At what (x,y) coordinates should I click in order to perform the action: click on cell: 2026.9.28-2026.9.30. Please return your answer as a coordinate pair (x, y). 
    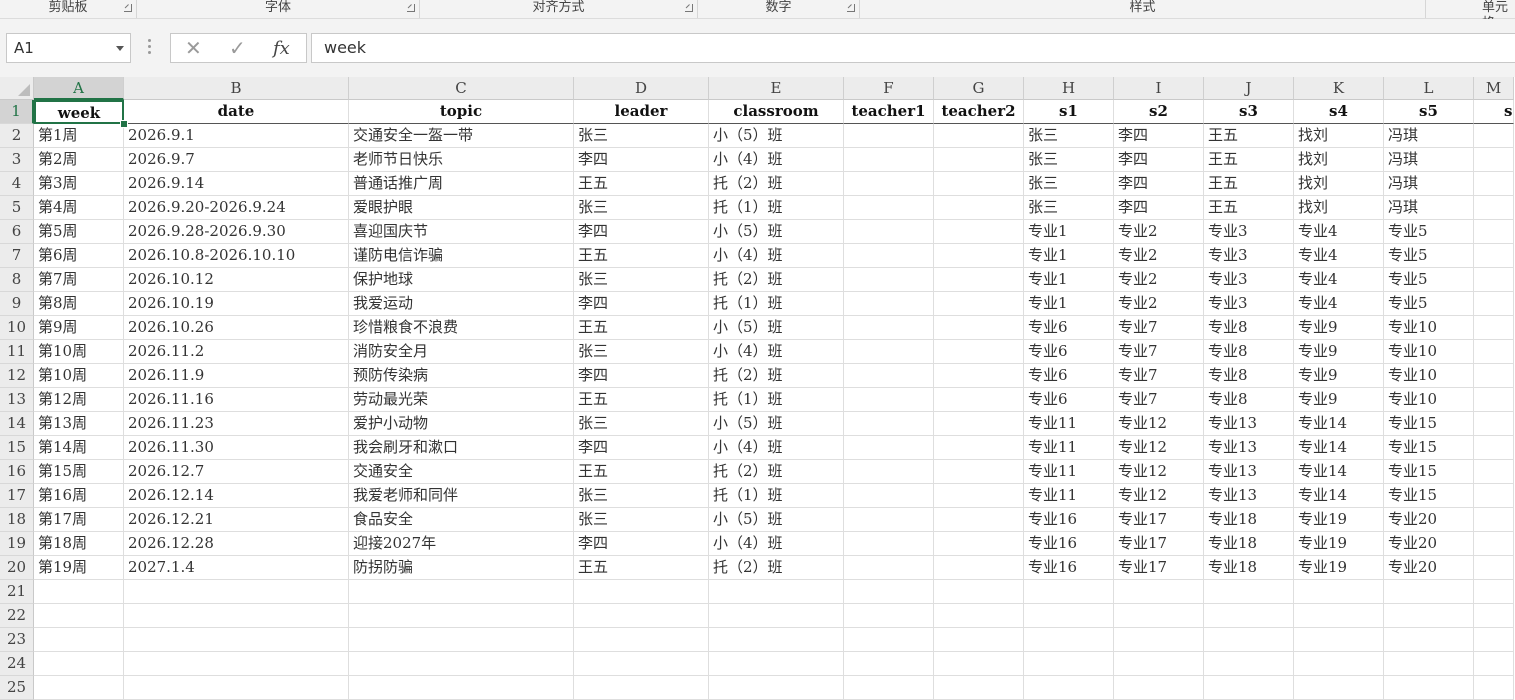
    Looking at the image, I should click on (236, 232).